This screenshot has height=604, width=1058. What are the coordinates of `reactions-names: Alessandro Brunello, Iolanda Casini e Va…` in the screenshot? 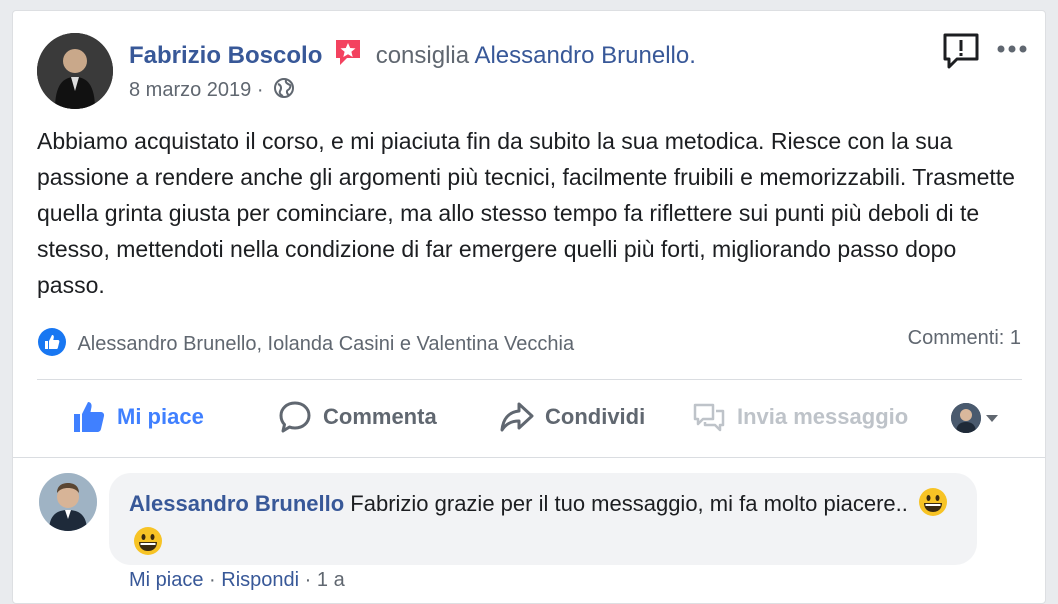 It's located at (326, 344).